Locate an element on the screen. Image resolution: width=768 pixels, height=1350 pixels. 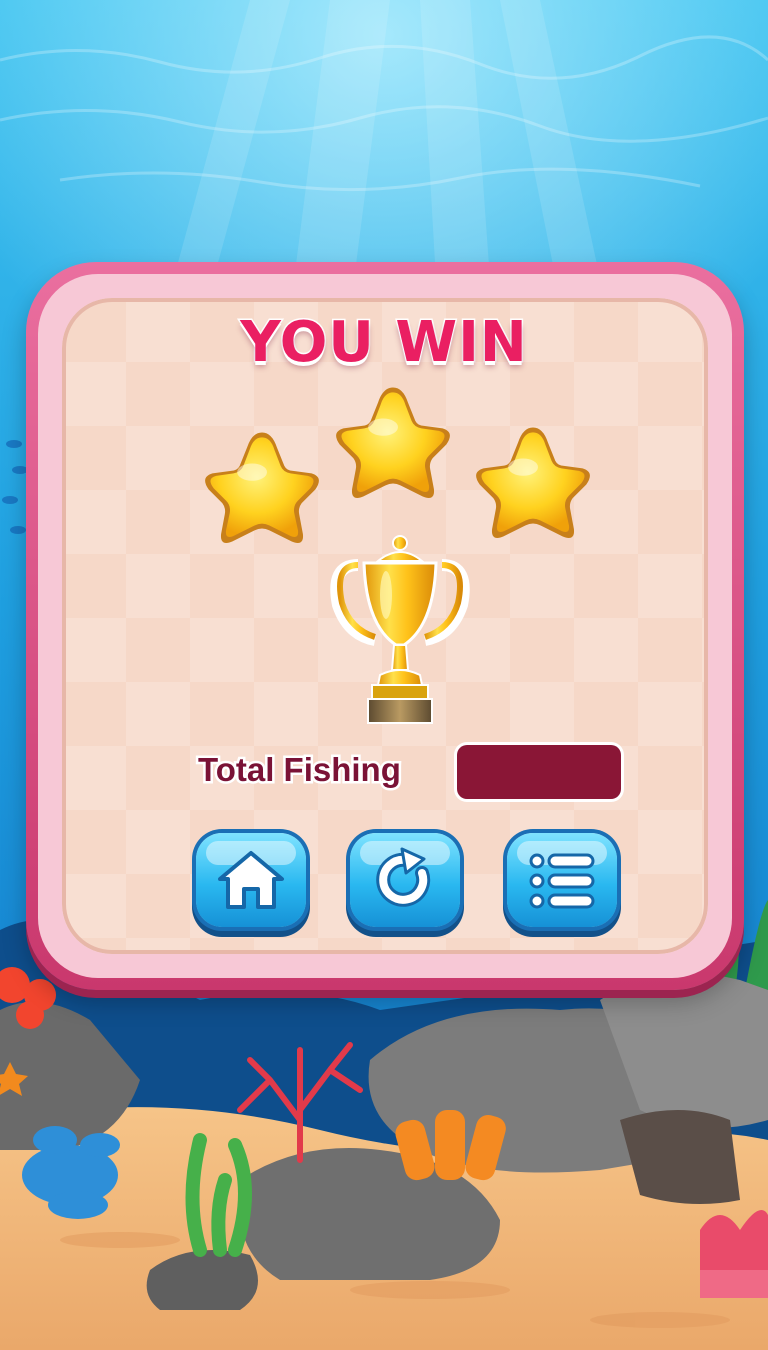
list-menu-icon is located at coordinates (562, 881).